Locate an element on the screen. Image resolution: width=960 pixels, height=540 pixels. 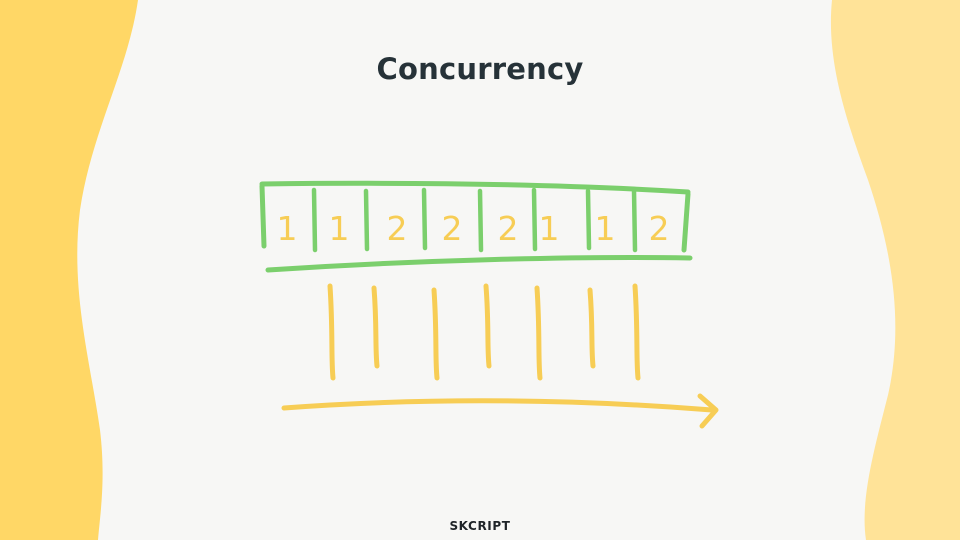
queue-right-border is located at coordinates (686, 222).